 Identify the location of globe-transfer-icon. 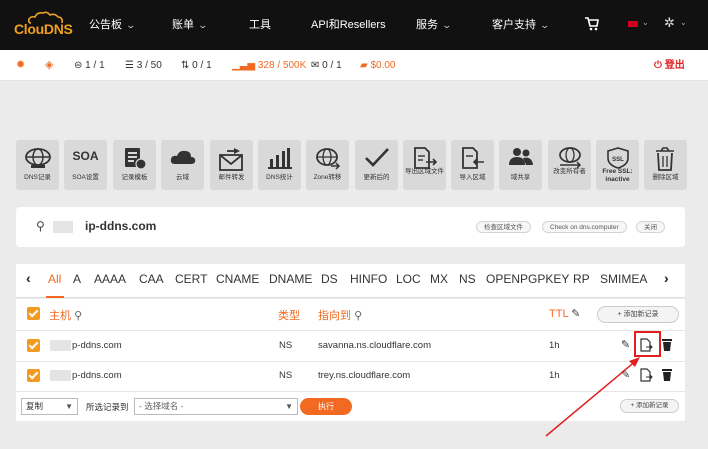
(328, 159).